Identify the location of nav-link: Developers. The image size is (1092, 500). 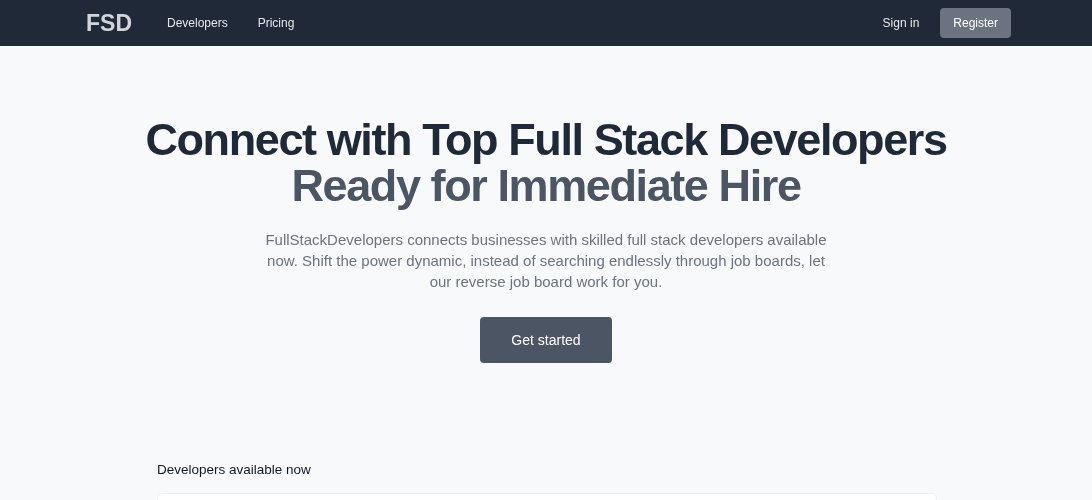
(197, 23).